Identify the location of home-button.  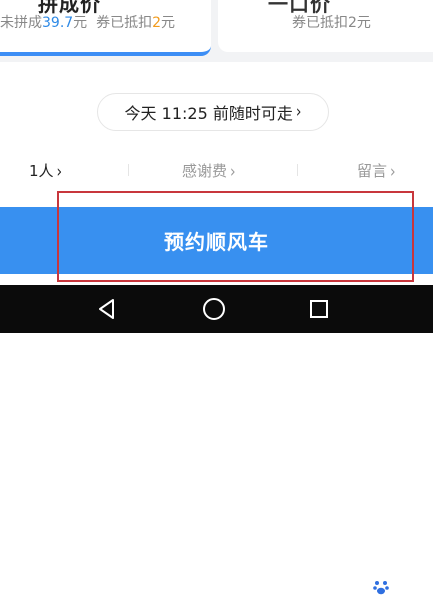
(214, 309).